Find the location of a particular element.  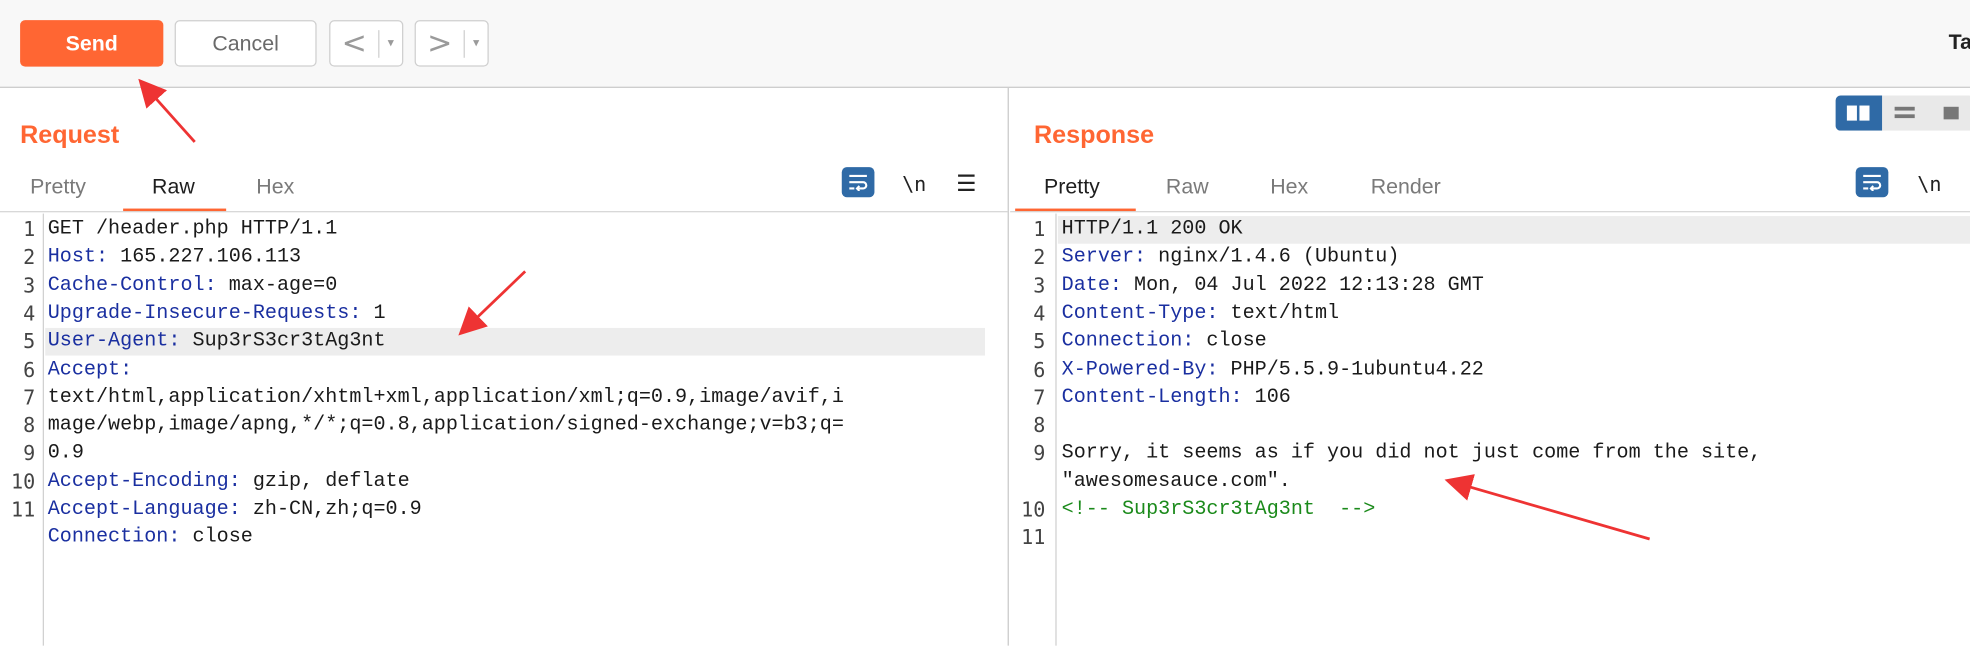

split-columns-icon is located at coordinates (1858, 113).